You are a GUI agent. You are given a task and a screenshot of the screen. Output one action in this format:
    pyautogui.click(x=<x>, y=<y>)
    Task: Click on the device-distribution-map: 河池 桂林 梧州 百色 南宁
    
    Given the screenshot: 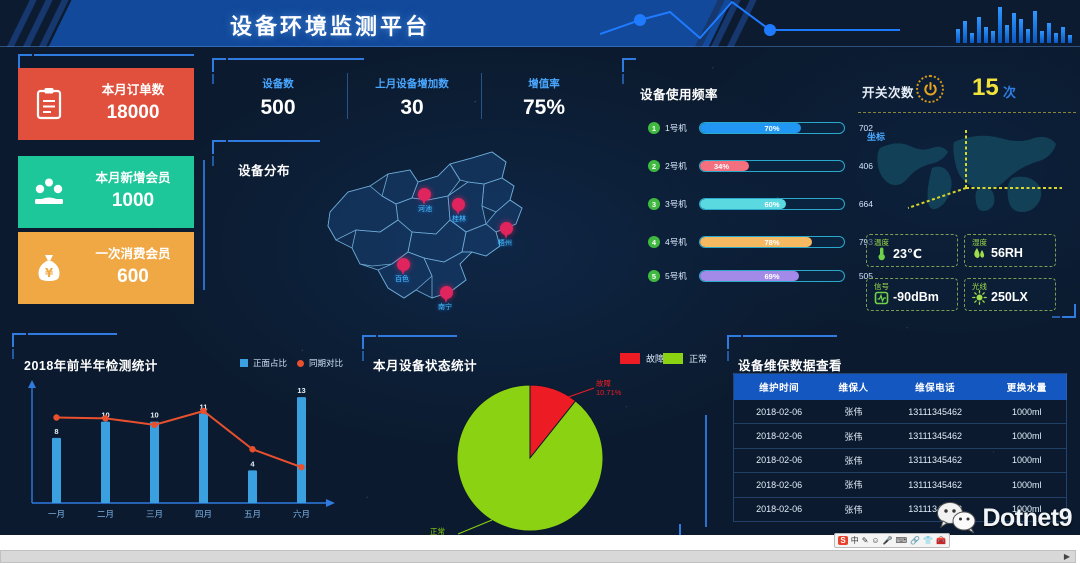 What is the action you would take?
    pyautogui.click(x=445, y=230)
    